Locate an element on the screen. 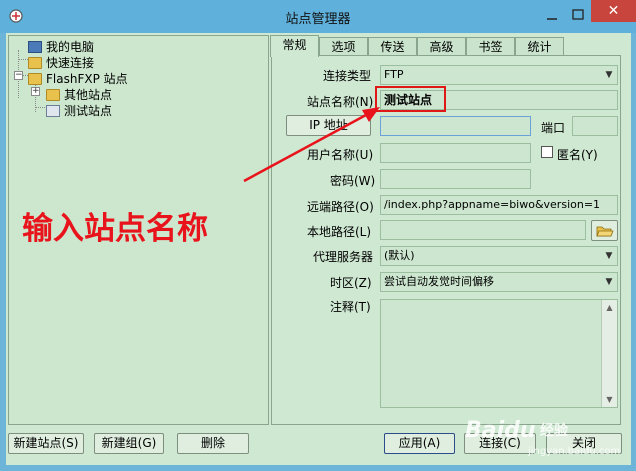  tab-general: 常规 is located at coordinates (294, 46).